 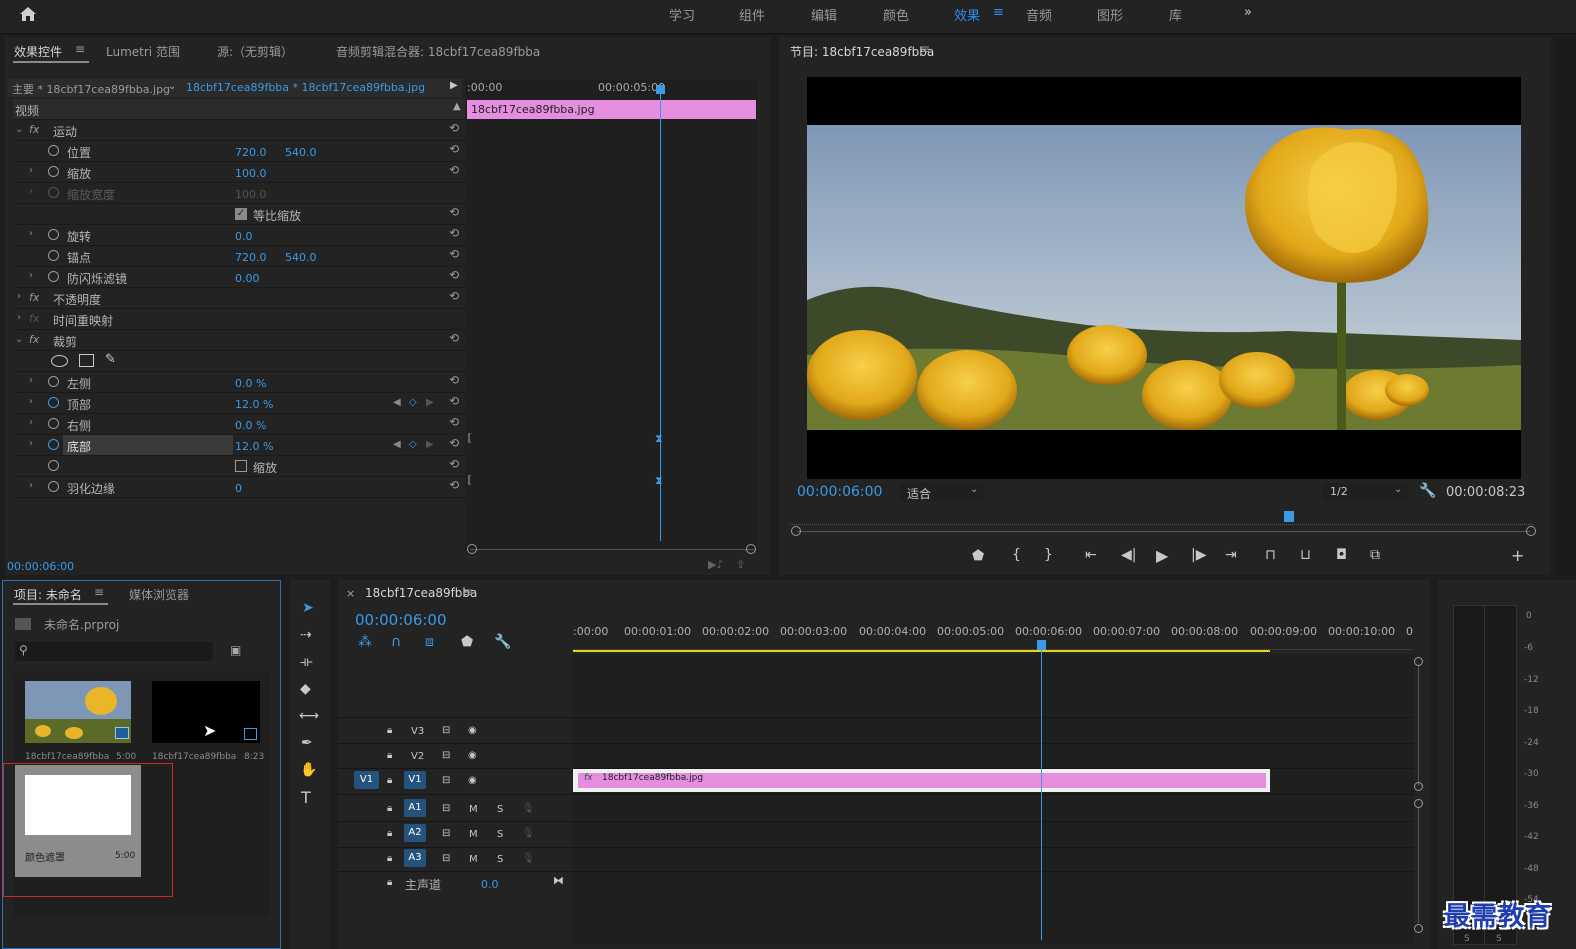 What do you see at coordinates (921, 780) in the screenshot?
I see `timeline-clip: fx 18cbf17cea89fbba.jpg` at bounding box center [921, 780].